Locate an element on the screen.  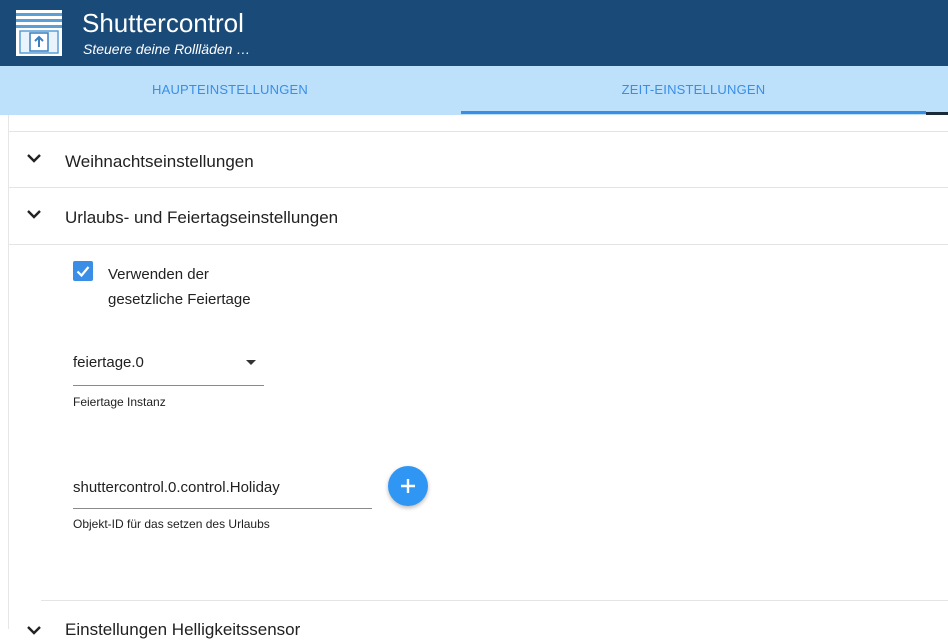
use-holidays-checkbox is located at coordinates (83, 271).